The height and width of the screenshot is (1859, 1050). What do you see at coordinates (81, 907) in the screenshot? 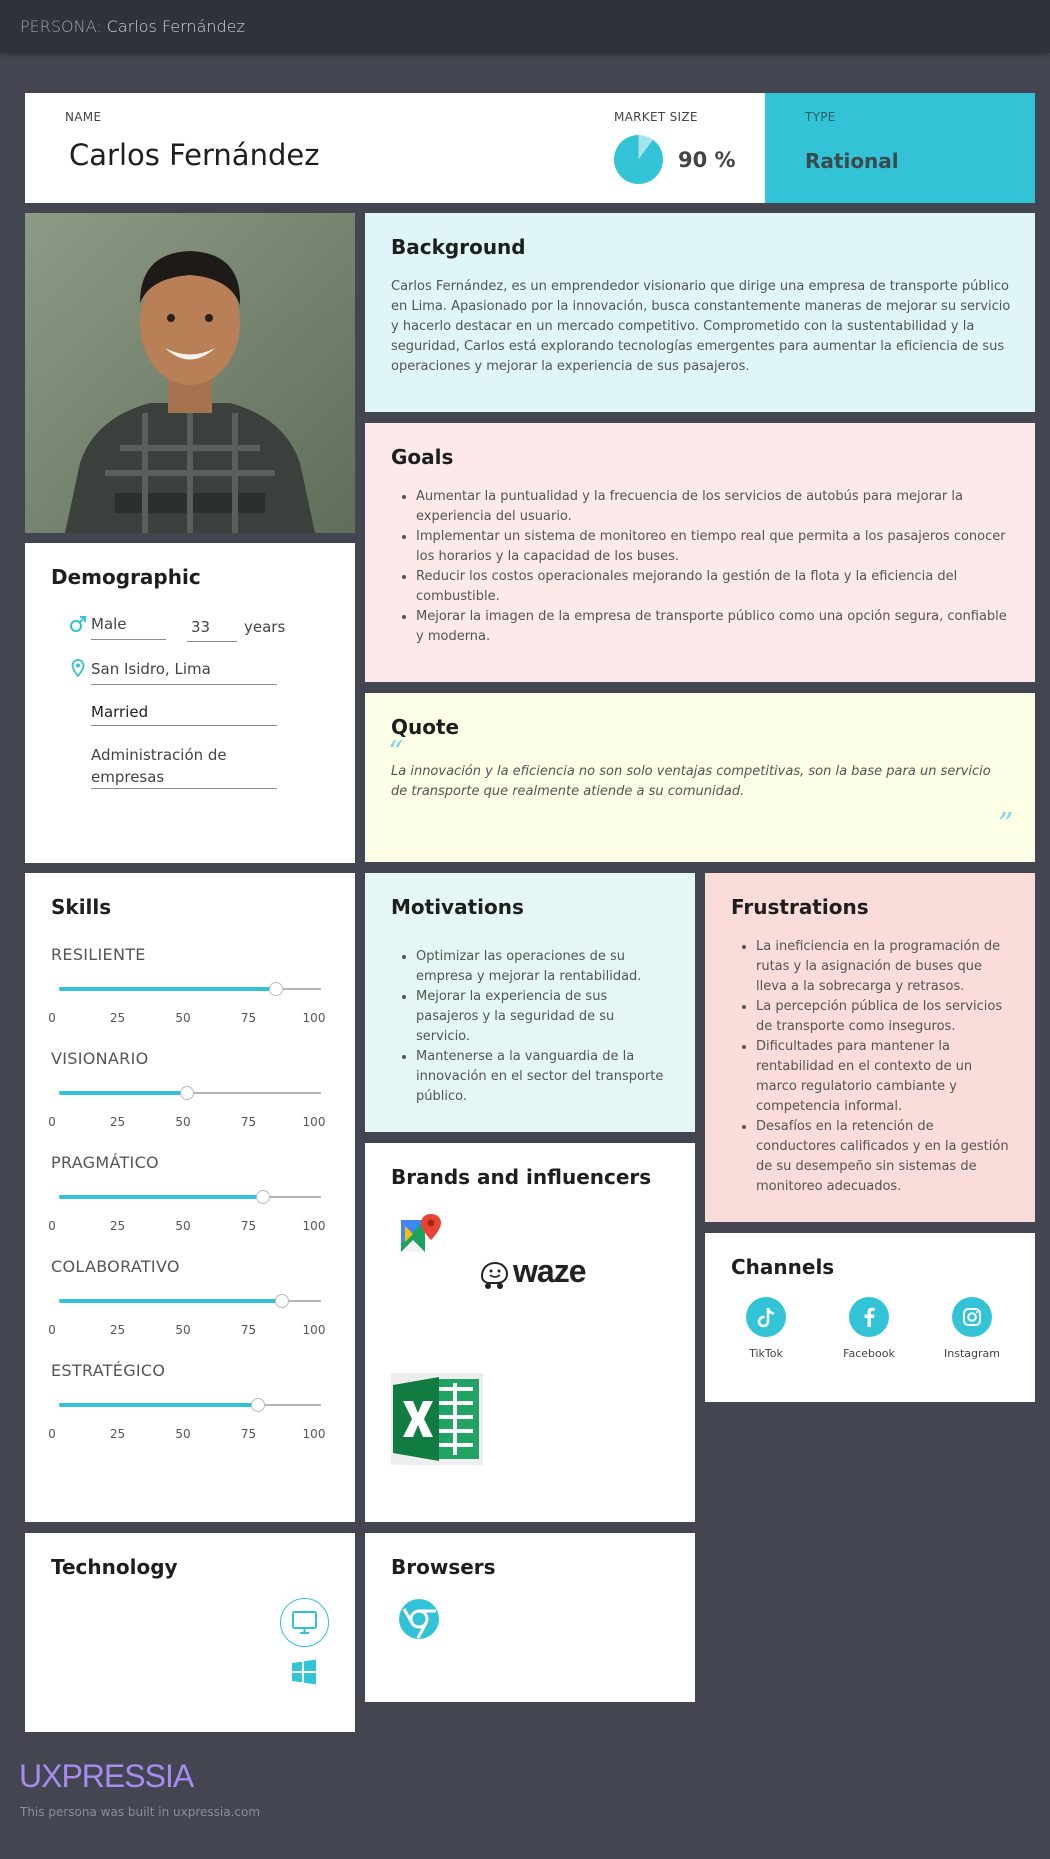
I see `skills-title: Skills` at bounding box center [81, 907].